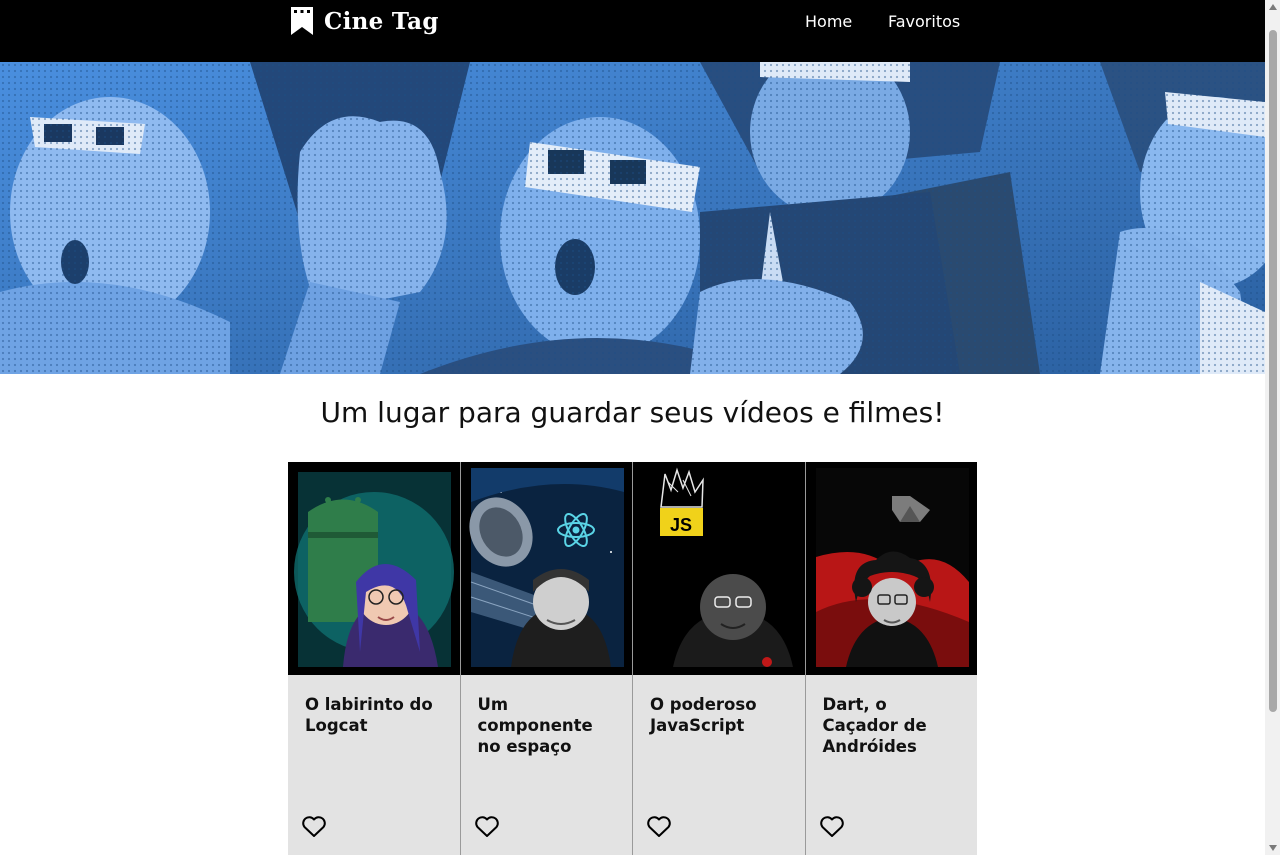  I want to click on video-title: Dart, o Caçador de Andróides, so click(893, 725).